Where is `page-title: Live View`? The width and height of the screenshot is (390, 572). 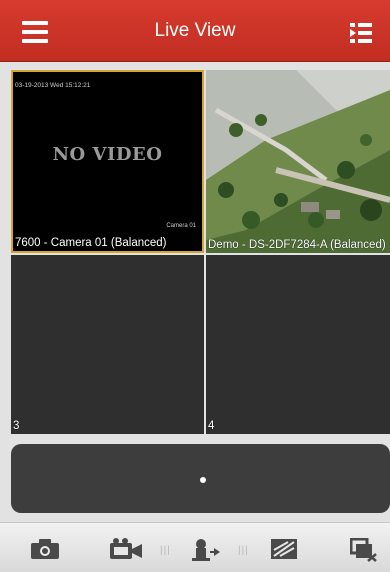 page-title: Live View is located at coordinates (195, 30).